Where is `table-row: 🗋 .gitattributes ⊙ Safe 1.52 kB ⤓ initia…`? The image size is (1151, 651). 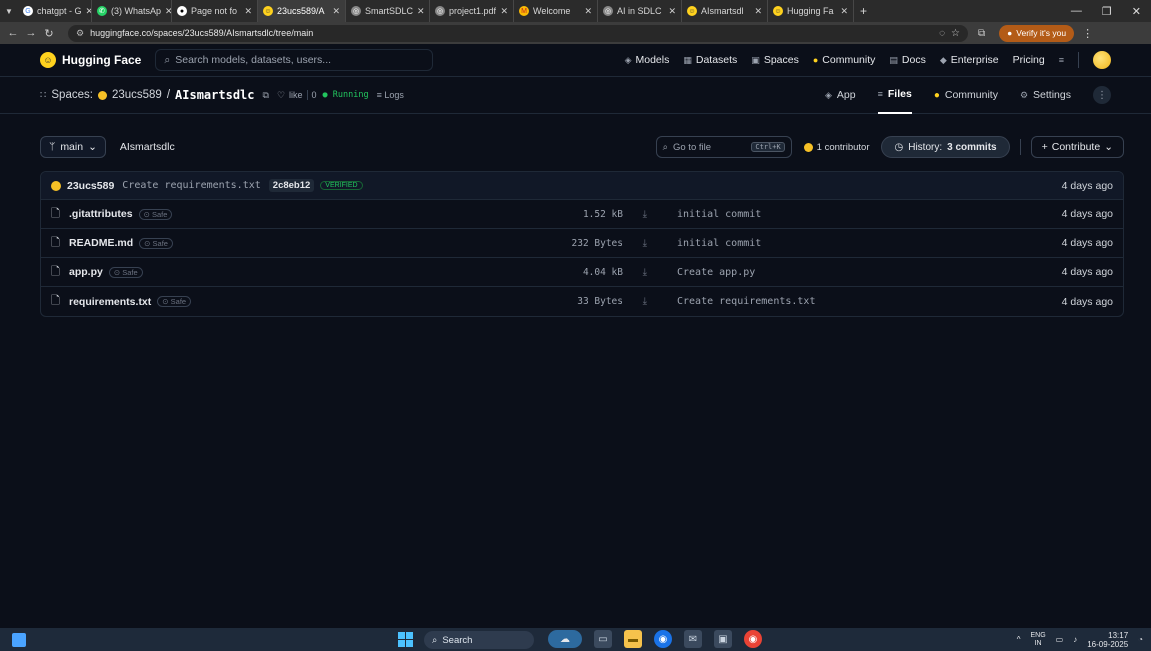 table-row: 🗋 .gitattributes ⊙ Safe 1.52 kB ⤓ initia… is located at coordinates (582, 214).